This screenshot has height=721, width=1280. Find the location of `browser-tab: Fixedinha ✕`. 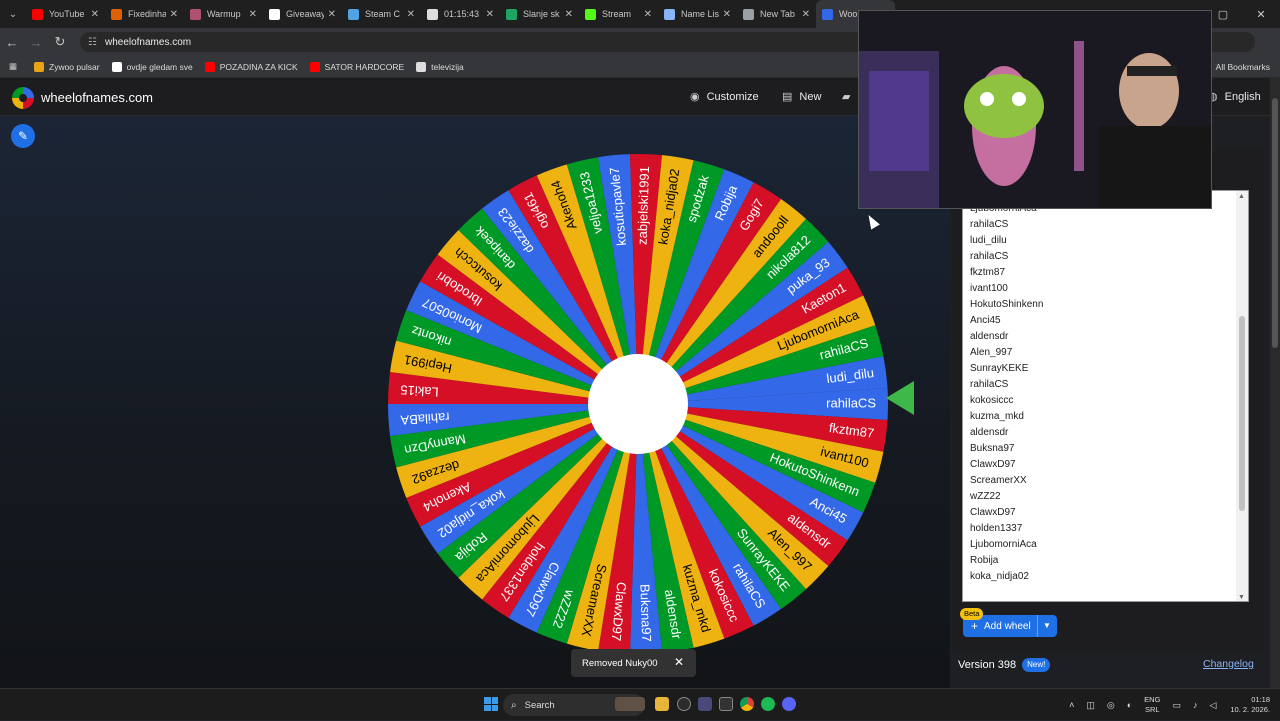

browser-tab: Fixedinha ✕ is located at coordinates (144, 14).